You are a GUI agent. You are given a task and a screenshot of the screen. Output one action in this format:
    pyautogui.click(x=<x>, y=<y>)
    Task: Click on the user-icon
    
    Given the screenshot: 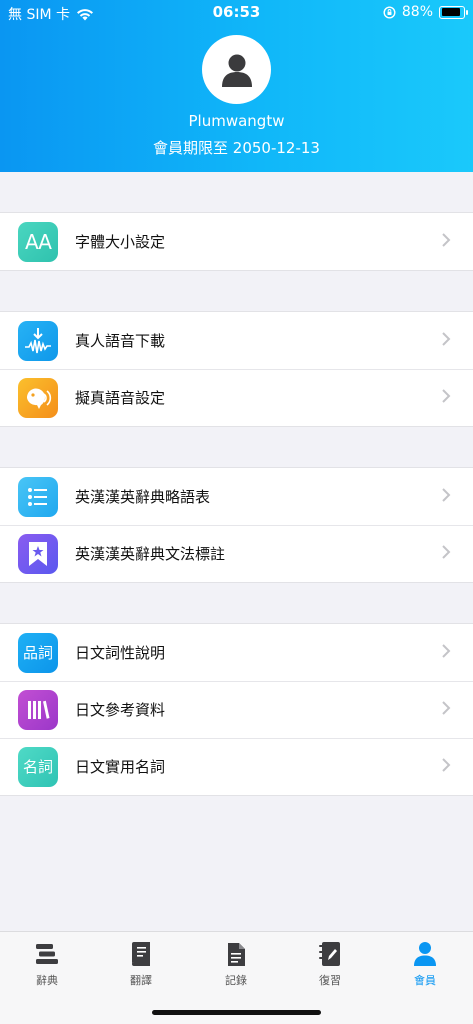 What is the action you would take?
    pyautogui.click(x=236, y=70)
    